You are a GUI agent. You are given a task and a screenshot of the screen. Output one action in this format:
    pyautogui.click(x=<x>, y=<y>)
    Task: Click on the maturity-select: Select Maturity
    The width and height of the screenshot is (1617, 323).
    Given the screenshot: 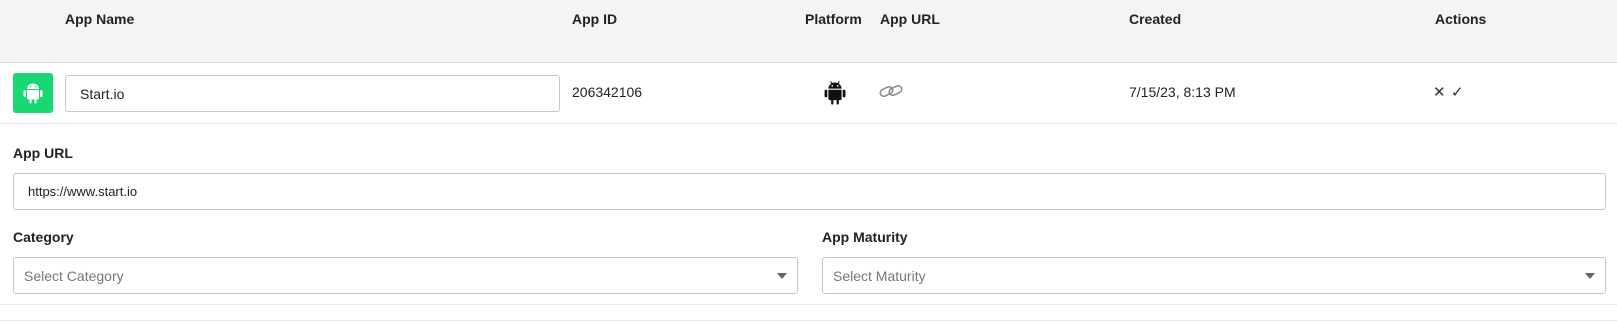 What is the action you would take?
    pyautogui.click(x=1214, y=275)
    